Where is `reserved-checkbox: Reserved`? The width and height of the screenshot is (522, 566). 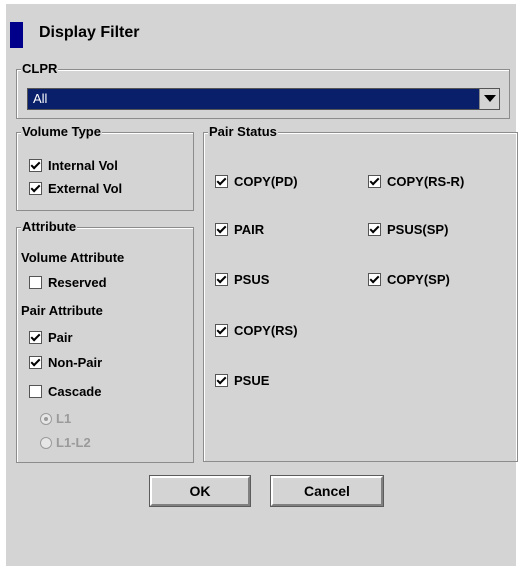 reserved-checkbox: Reserved is located at coordinates (68, 282).